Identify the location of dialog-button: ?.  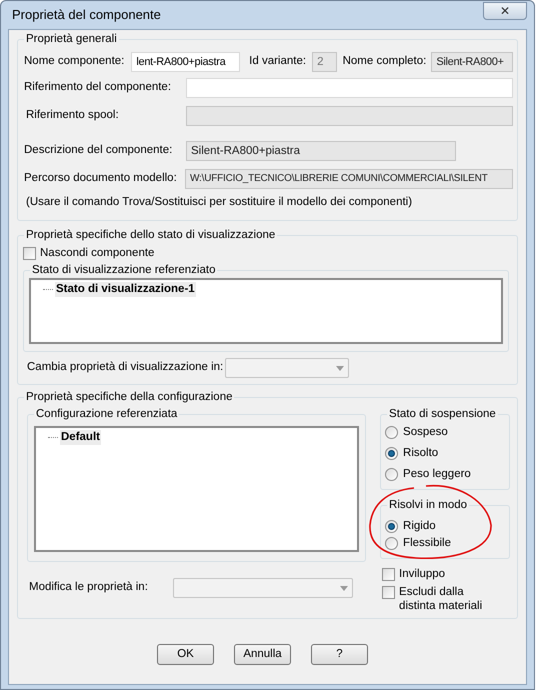
(339, 654).